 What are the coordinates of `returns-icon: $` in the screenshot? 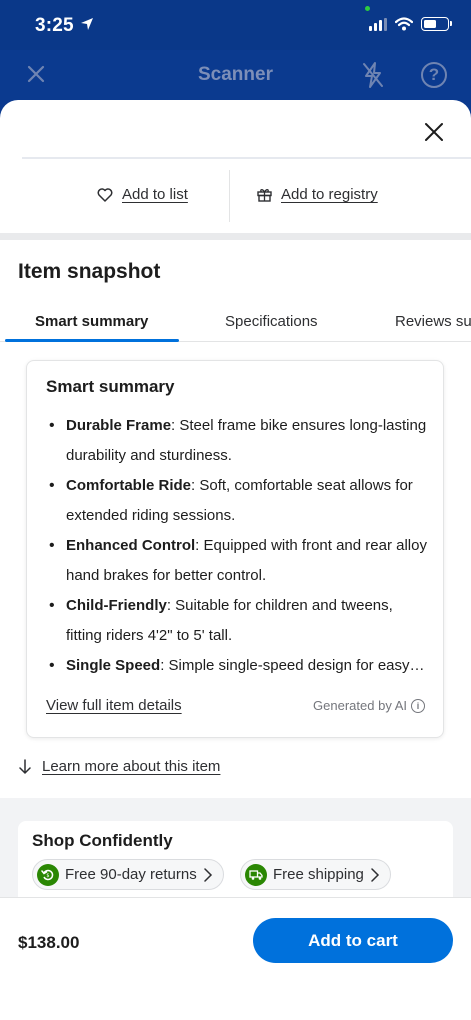 It's located at (48, 874).